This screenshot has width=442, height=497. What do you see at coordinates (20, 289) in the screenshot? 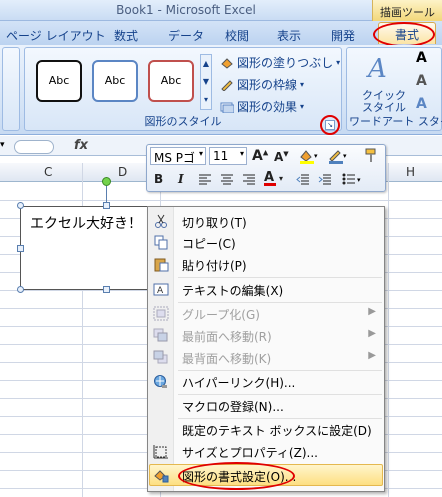
I see `resize-handle-bottom-left` at bounding box center [20, 289].